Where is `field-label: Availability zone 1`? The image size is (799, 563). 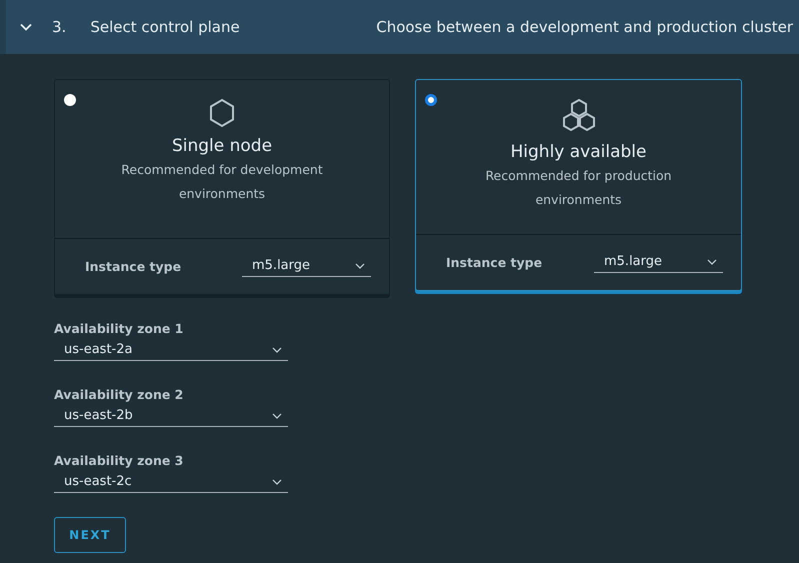
field-label: Availability zone 1 is located at coordinates (119, 328).